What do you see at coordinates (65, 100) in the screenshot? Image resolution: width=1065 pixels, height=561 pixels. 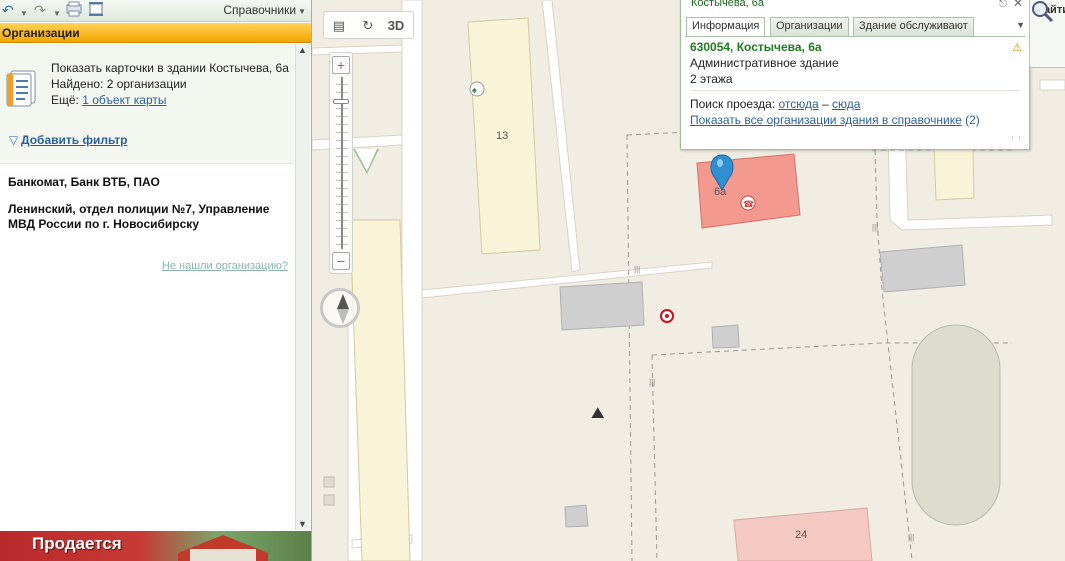 I see `more-prefix: Ещё:` at bounding box center [65, 100].